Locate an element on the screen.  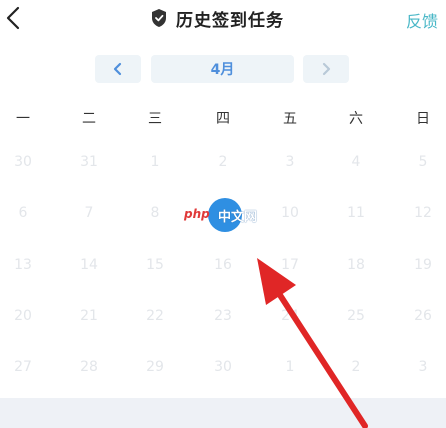
calendar-day: 7 is located at coordinates (89, 213).